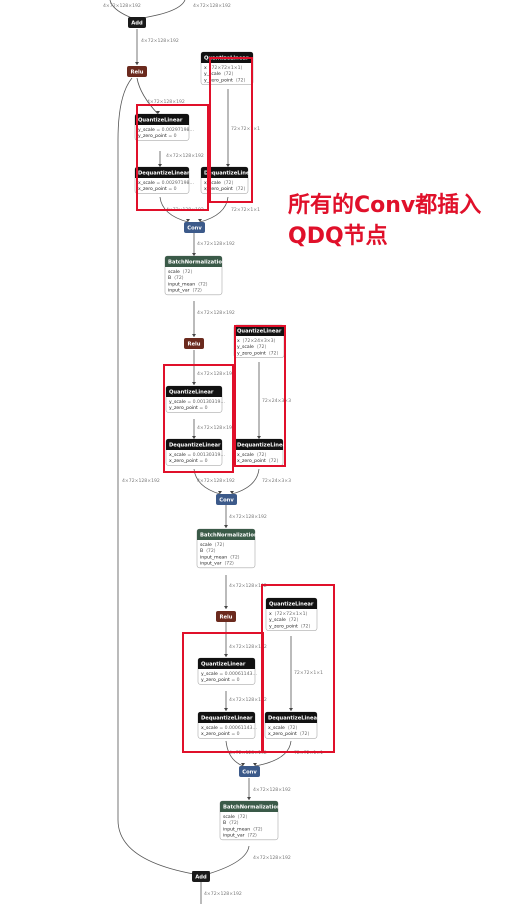 This screenshot has width=518, height=904. What do you see at coordinates (163, 9) in the screenshot?
I see `edge-in-right` at bounding box center [163, 9].